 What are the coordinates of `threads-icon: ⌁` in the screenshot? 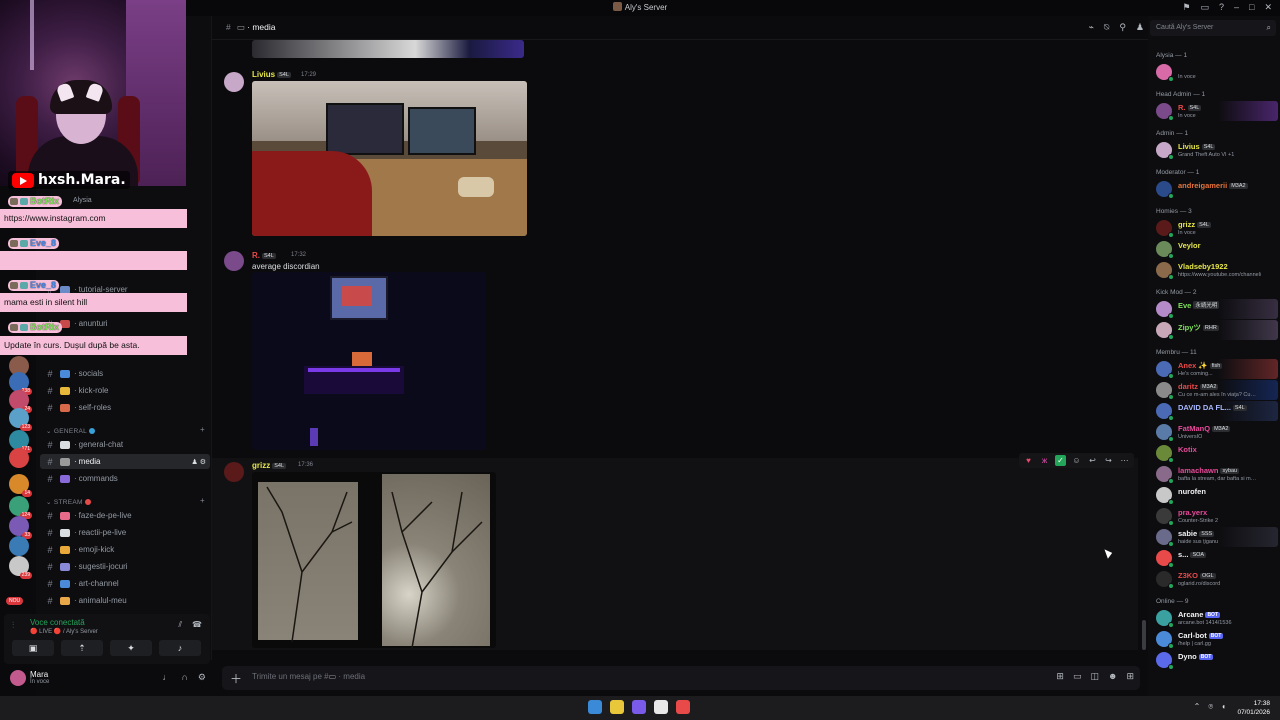 It's located at (1091, 27).